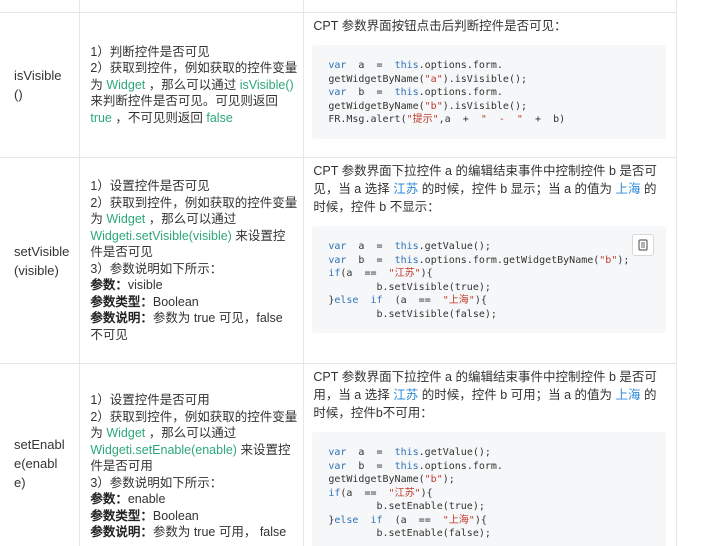 This screenshot has width=706, height=546. I want to click on copy-icon, so click(643, 245).